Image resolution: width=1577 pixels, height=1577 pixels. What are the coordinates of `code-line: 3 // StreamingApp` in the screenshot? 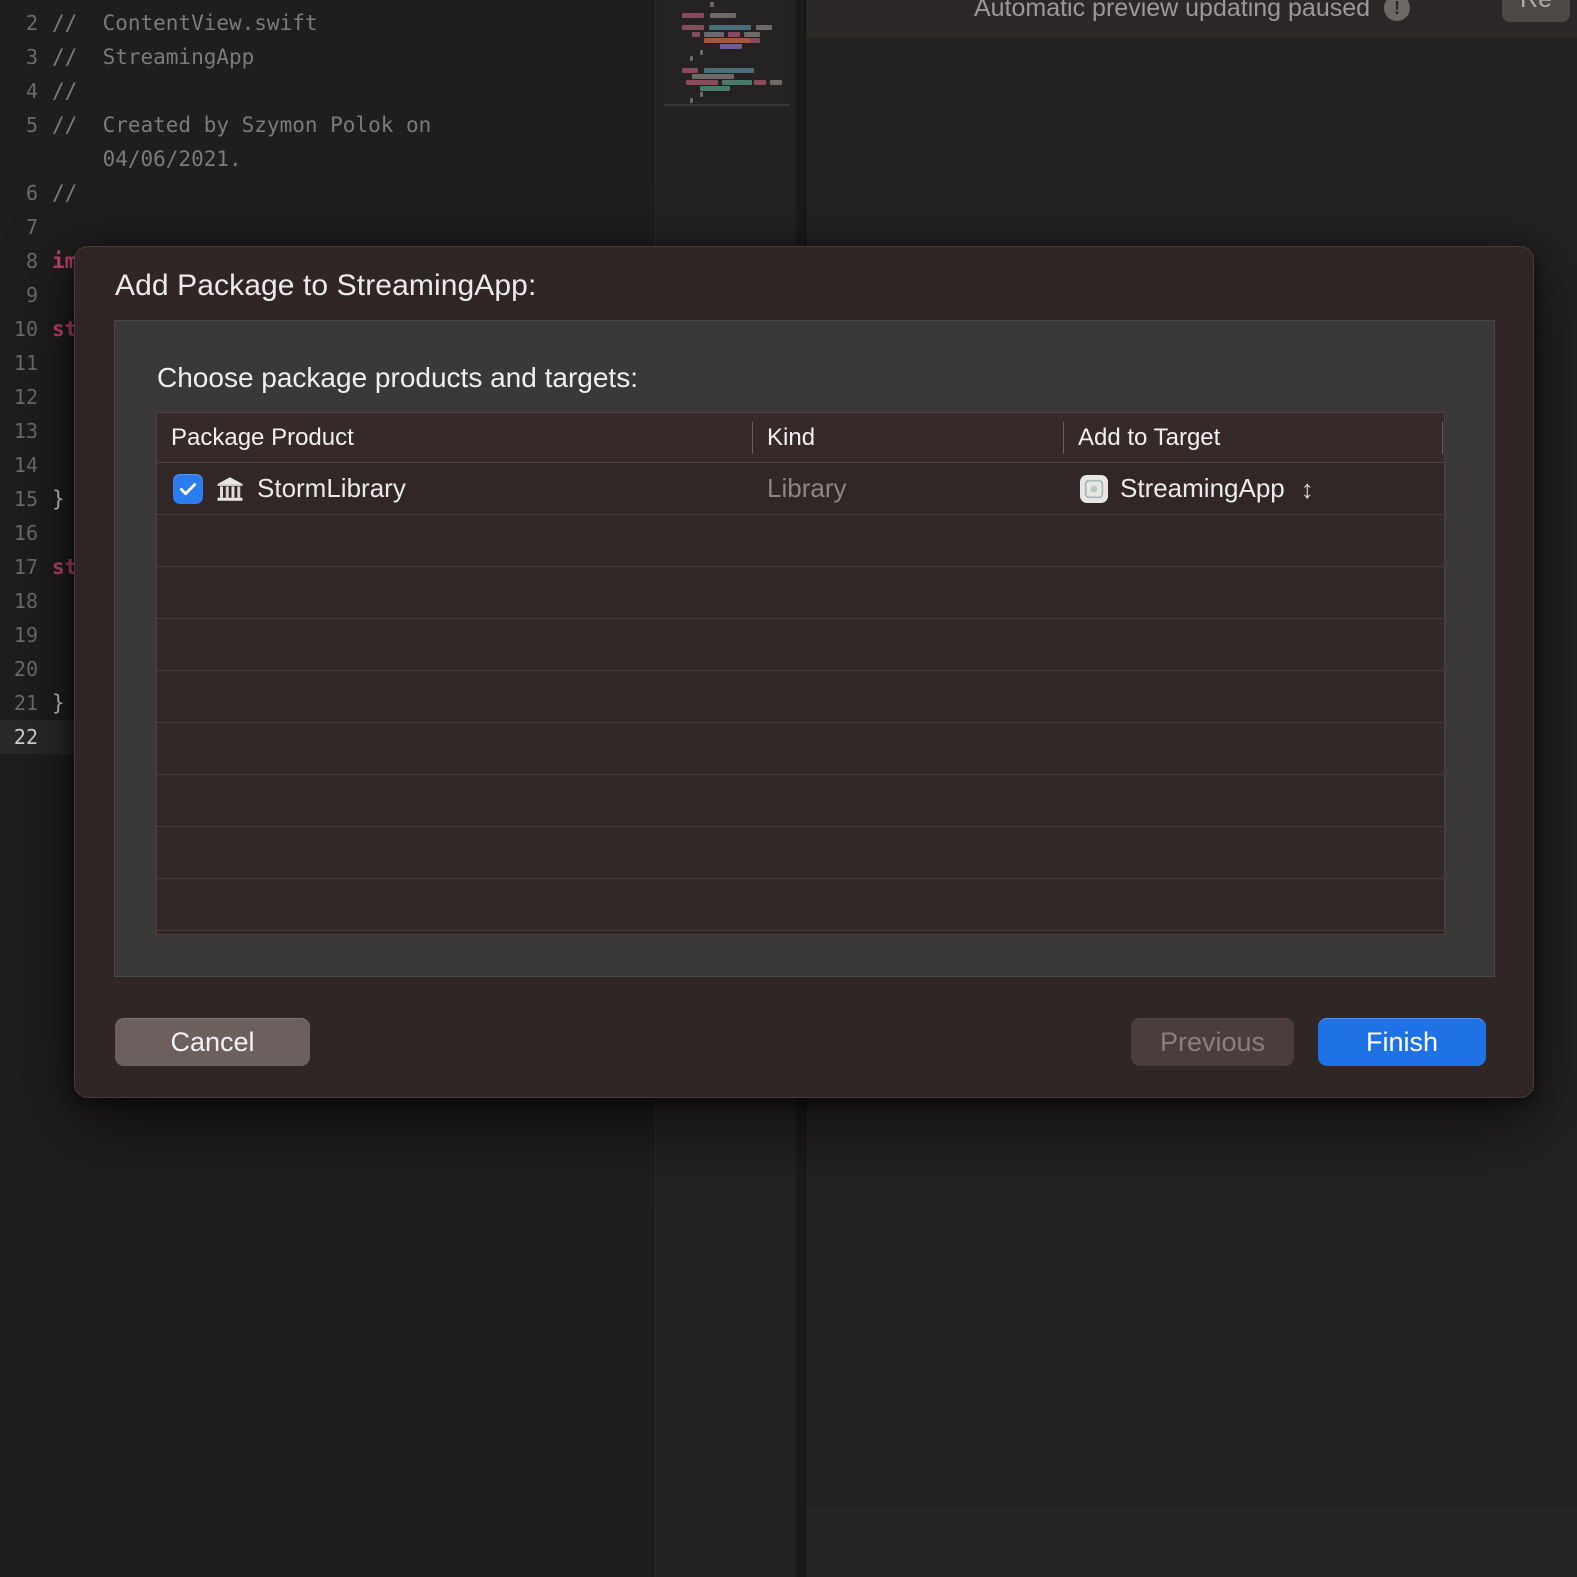 It's located at (327, 57).